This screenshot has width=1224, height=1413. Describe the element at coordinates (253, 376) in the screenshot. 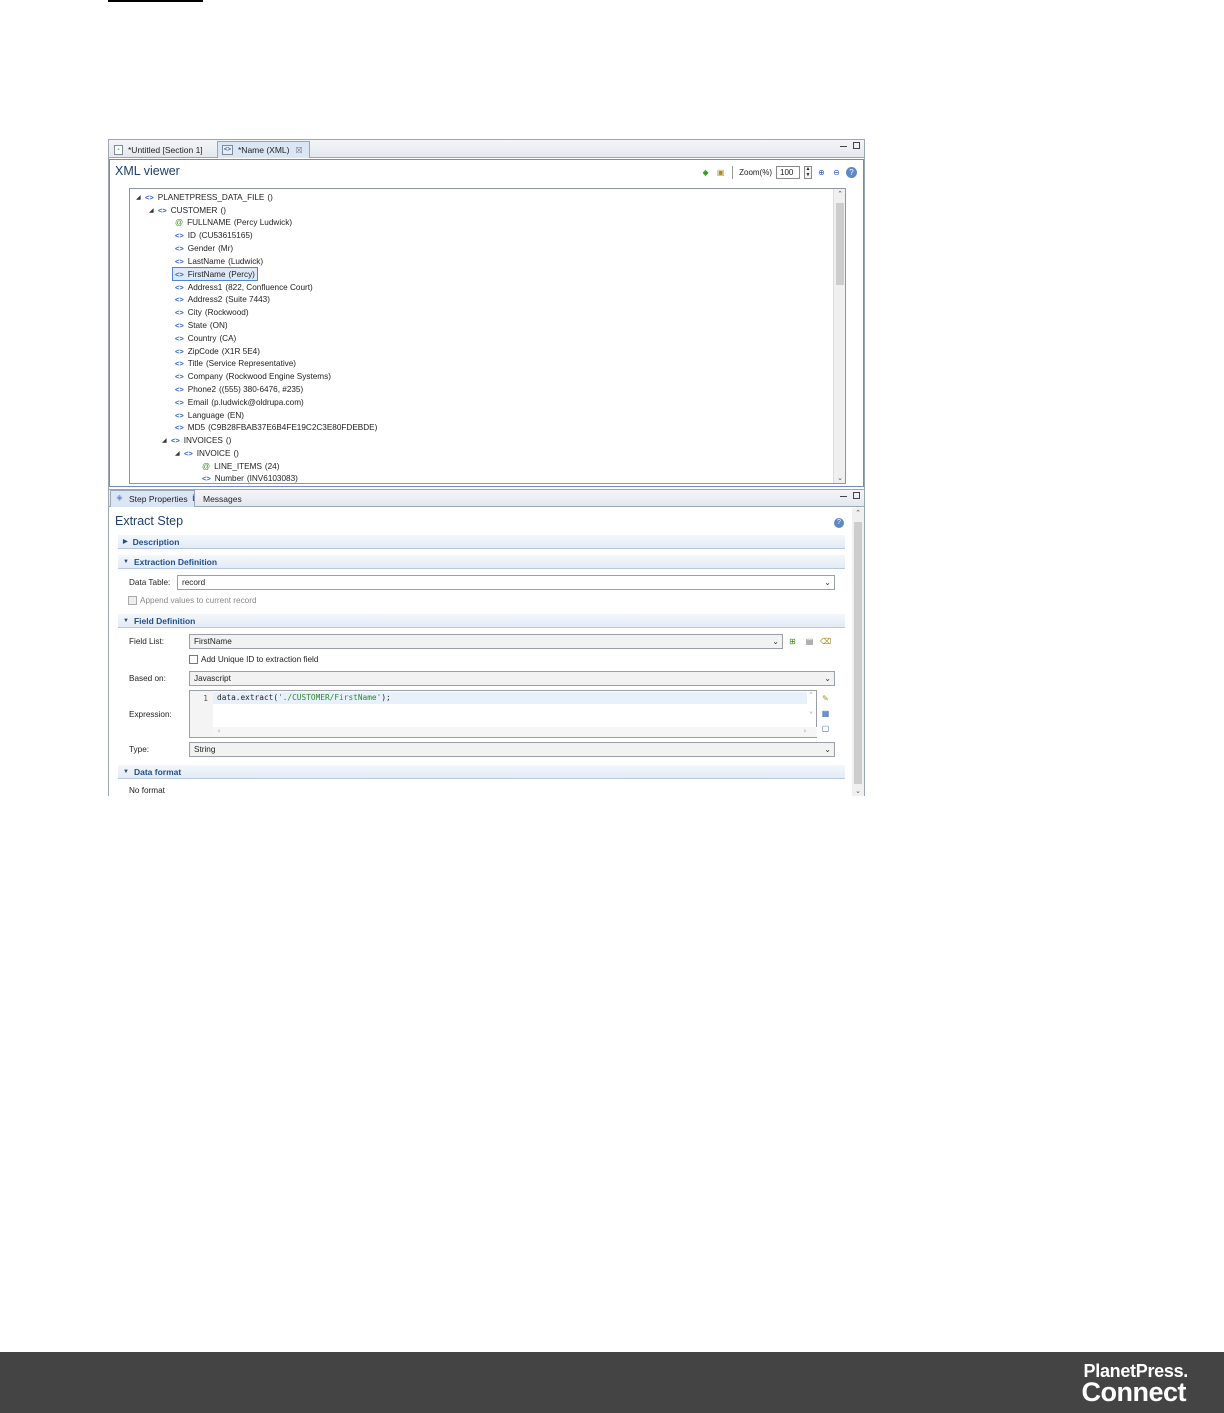

I see `tree-node: <> Company (Rockwood Engine Systems)` at that location.